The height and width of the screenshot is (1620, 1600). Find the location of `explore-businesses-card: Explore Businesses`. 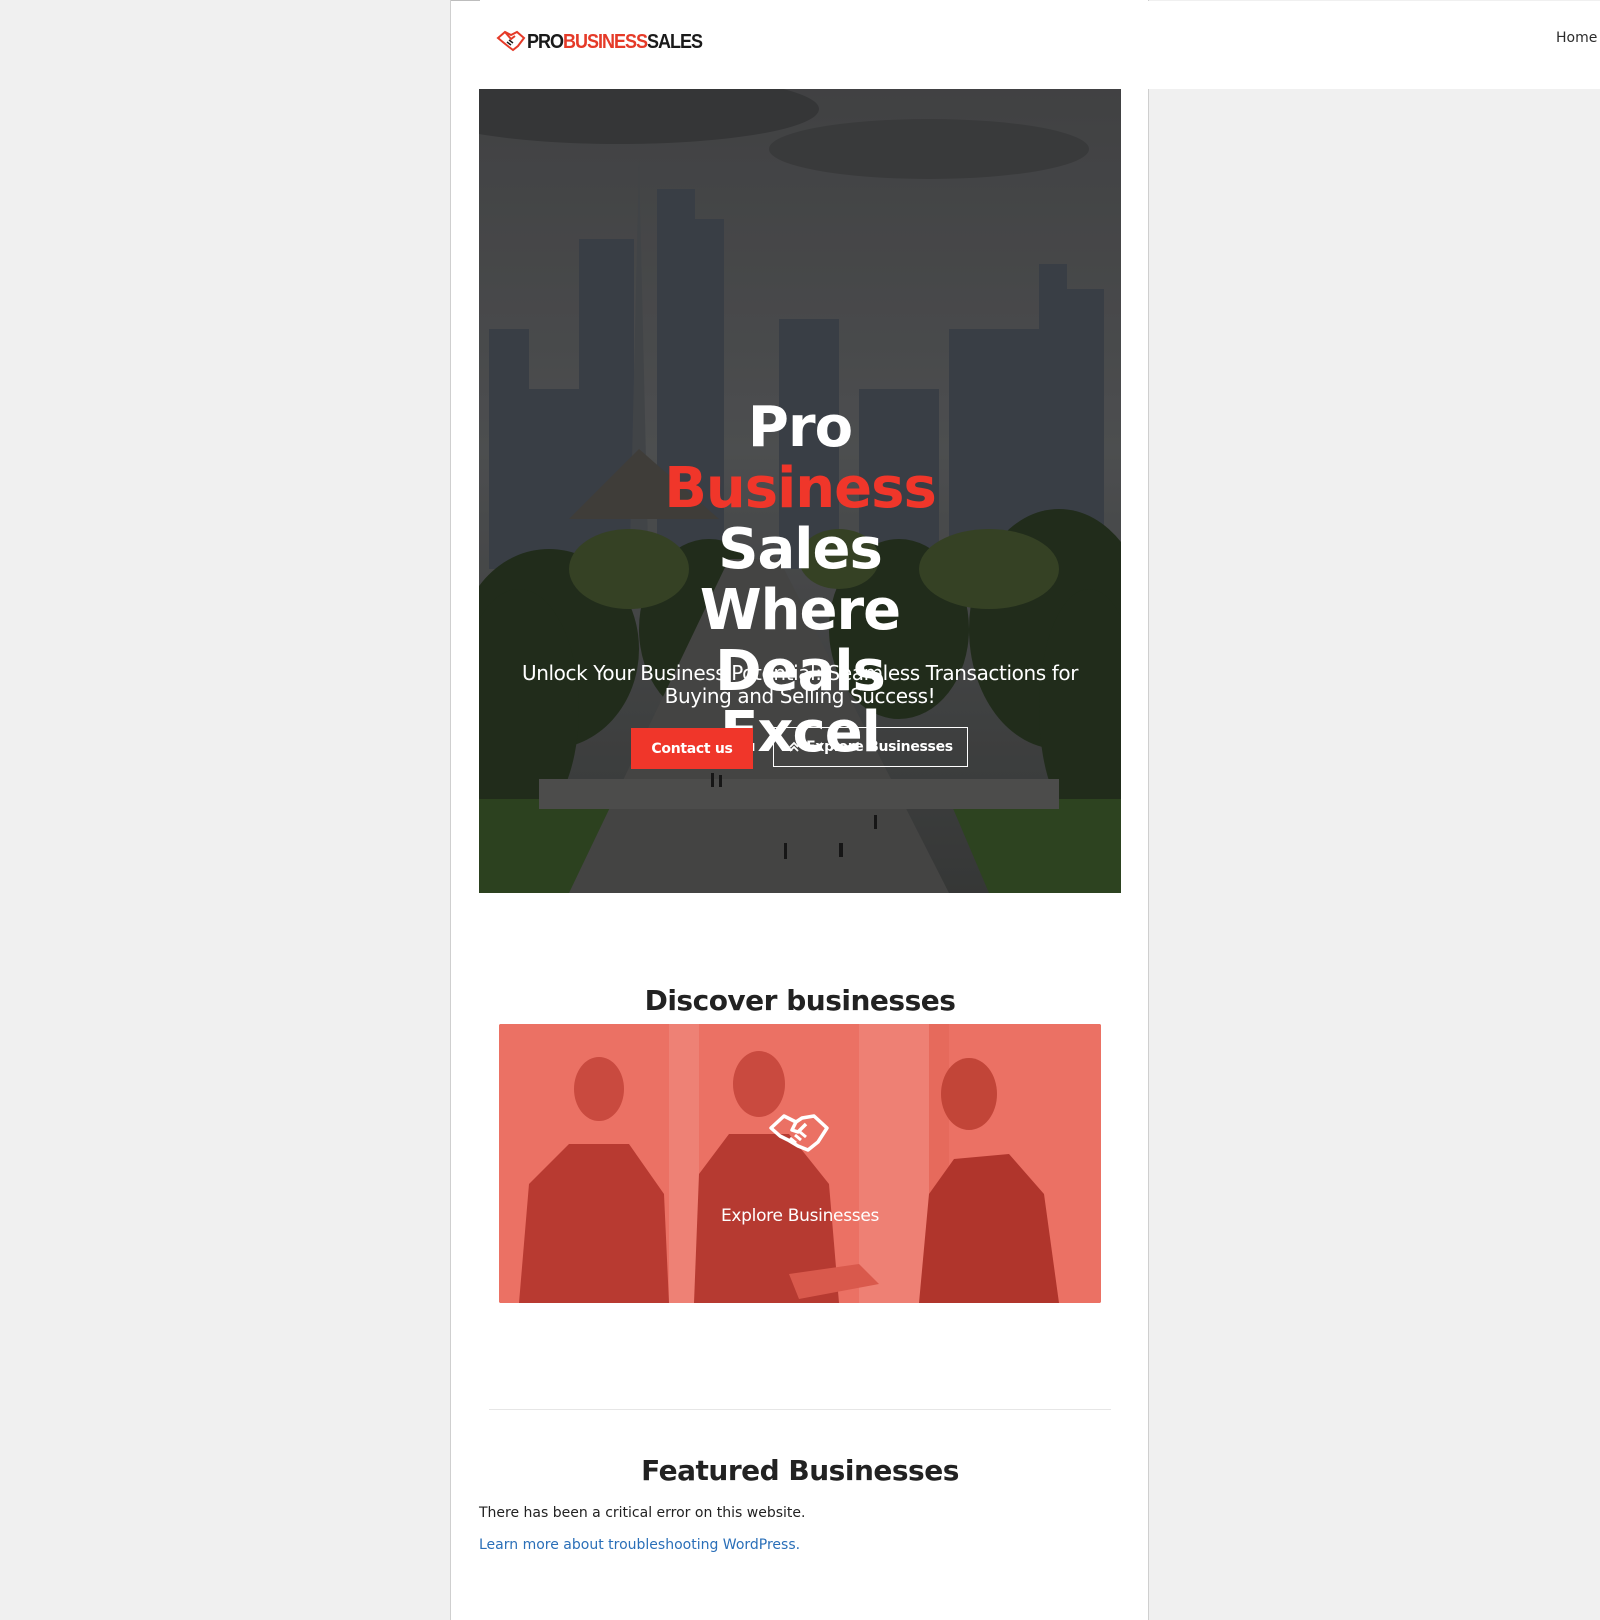

explore-businesses-card: Explore Businesses is located at coordinates (800, 1163).